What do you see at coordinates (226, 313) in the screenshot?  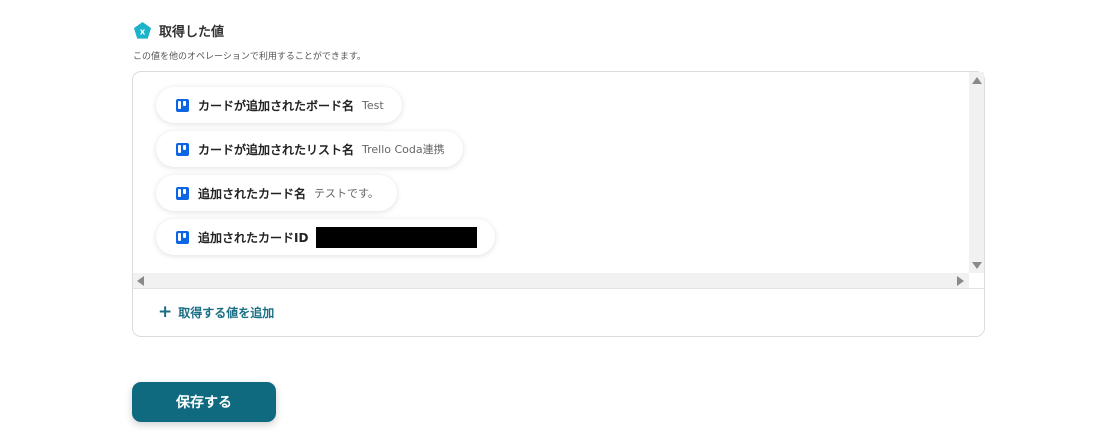 I see `add-value-label: 取得する値を追加` at bounding box center [226, 313].